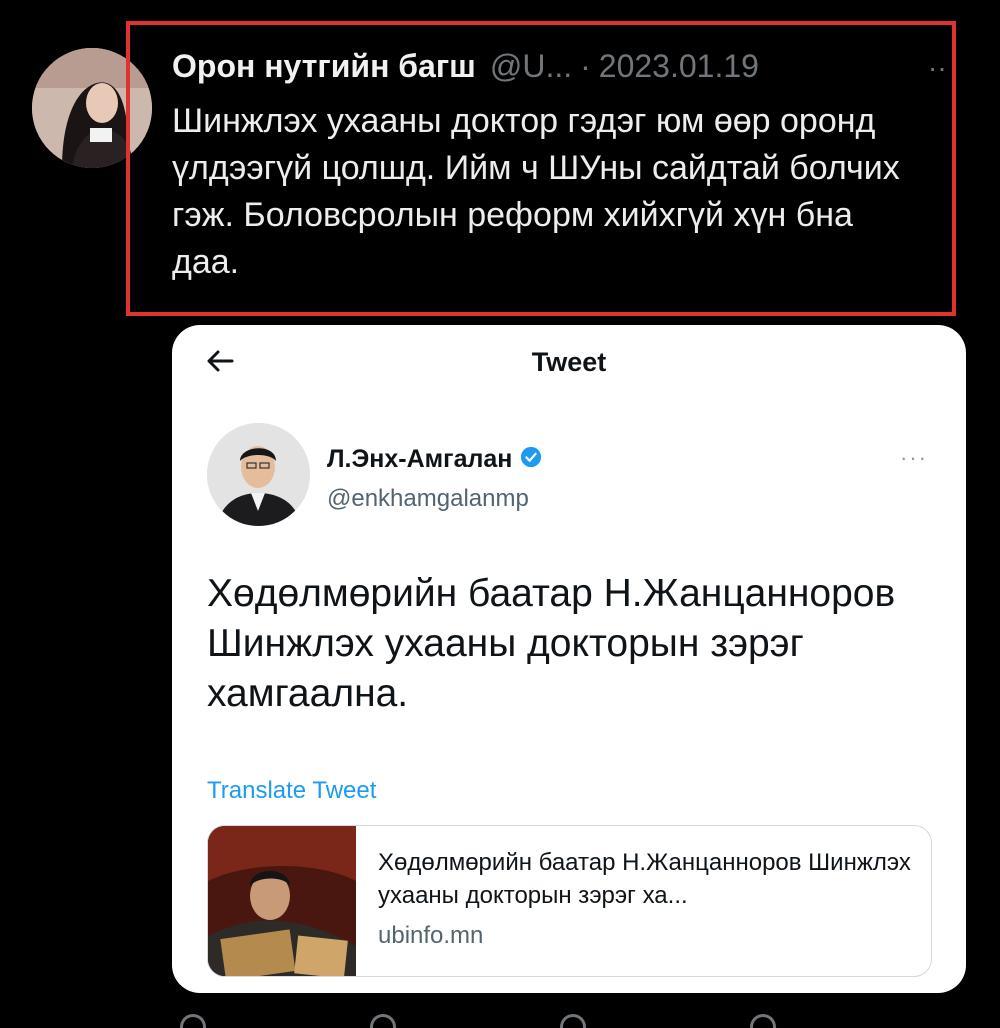 The width and height of the screenshot is (1000, 1028). What do you see at coordinates (914, 458) in the screenshot?
I see `quoted-more-options-icon: ···` at bounding box center [914, 458].